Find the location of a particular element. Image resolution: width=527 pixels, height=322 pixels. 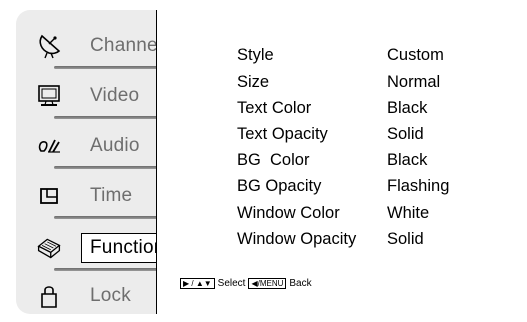

navigation-hint: ▶ / ▲▼ Select ◀/MENU Back is located at coordinates (246, 283).